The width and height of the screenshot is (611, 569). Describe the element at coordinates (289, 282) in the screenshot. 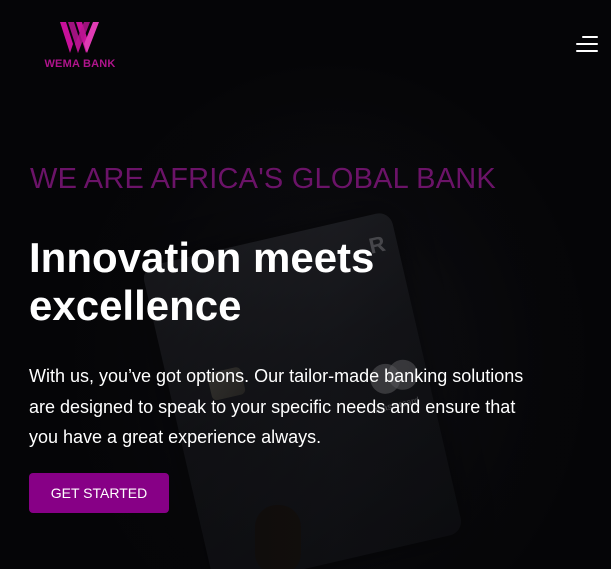

I see `hero-headline: Innovation meets excellence` at that location.